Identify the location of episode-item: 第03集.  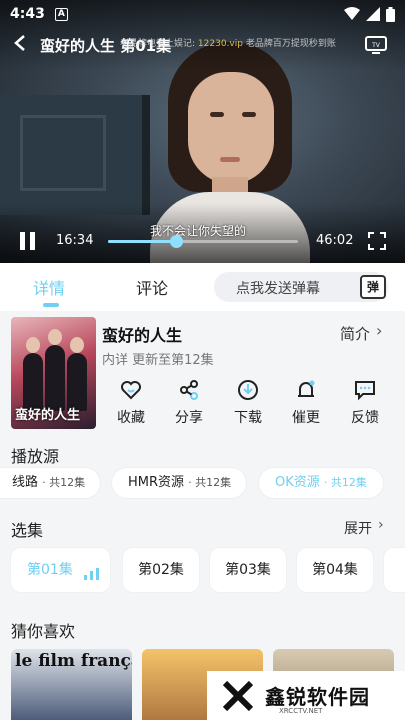
(248, 570).